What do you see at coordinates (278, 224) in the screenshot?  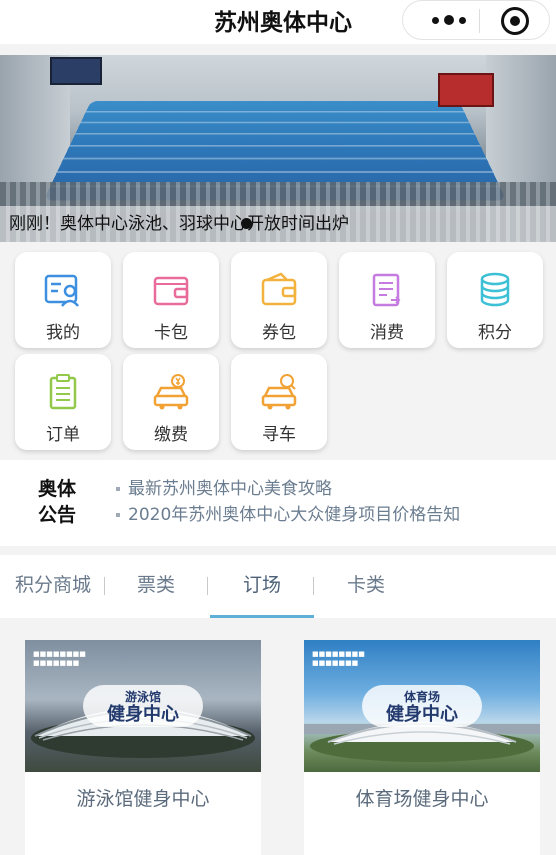 I see `banner-caption: 刚刚！奥体中心泳池、羽球中心开放时间出炉` at bounding box center [278, 224].